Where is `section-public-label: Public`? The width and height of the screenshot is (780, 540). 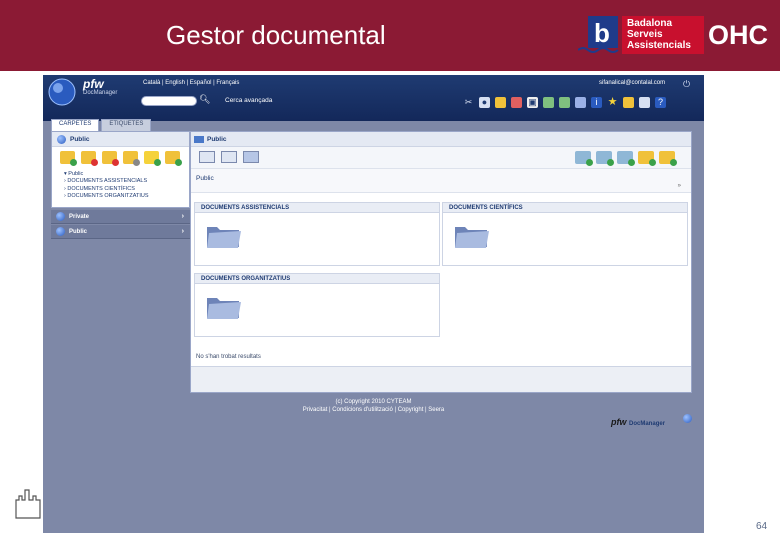 section-public-label: Public is located at coordinates (78, 232).